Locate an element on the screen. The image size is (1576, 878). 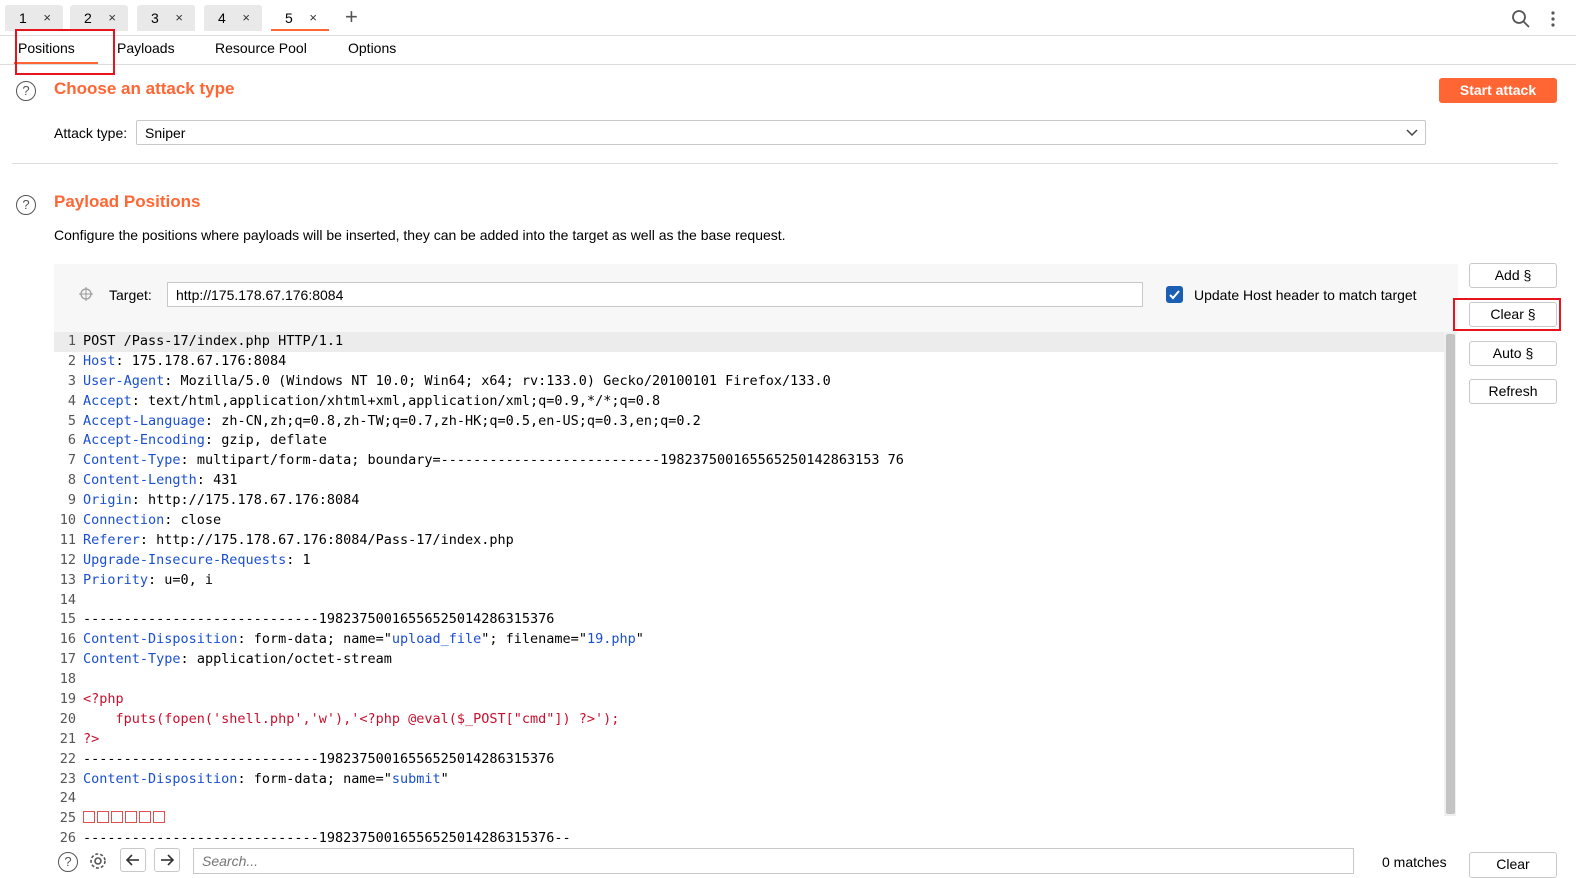
request-line: 12 Upgrade-Insecure-Requests: 1 is located at coordinates (750, 561).